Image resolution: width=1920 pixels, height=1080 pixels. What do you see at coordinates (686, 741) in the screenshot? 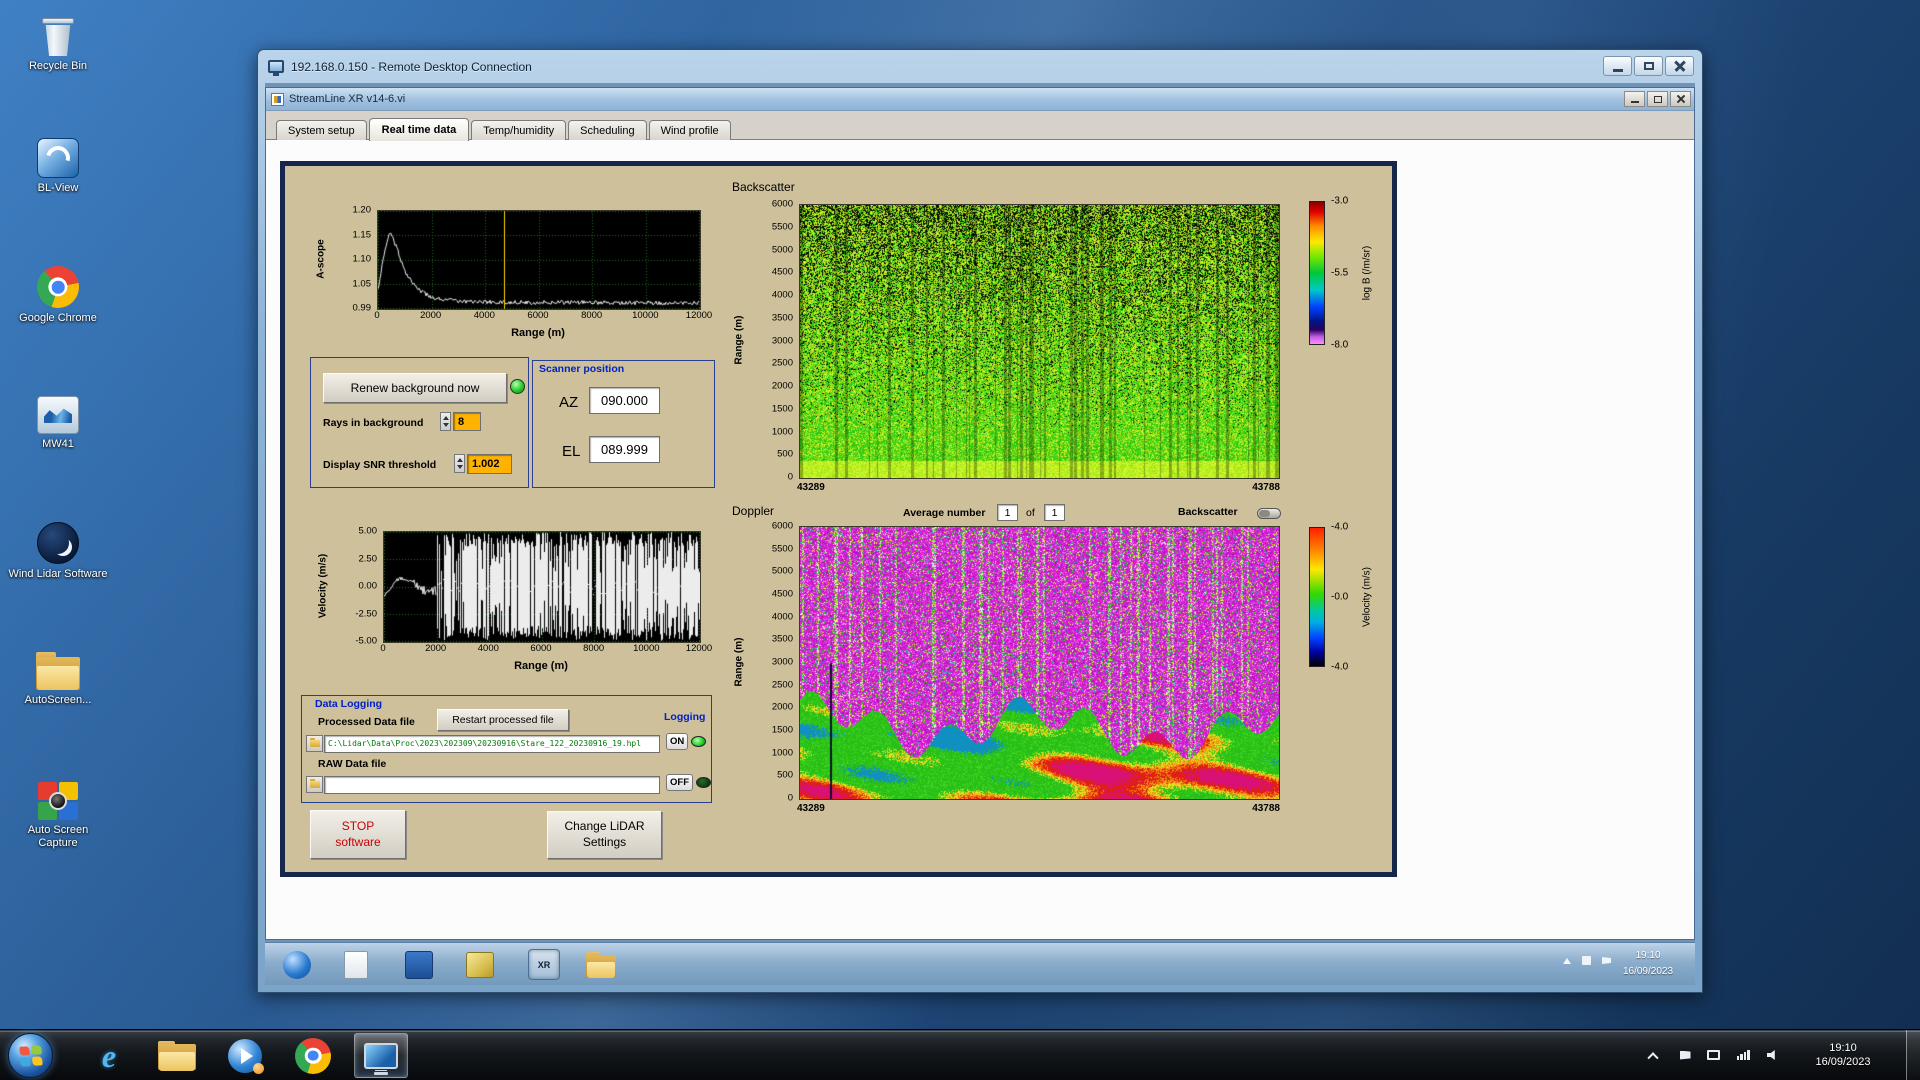
I see `processed-logging-toggle: ON` at bounding box center [686, 741].